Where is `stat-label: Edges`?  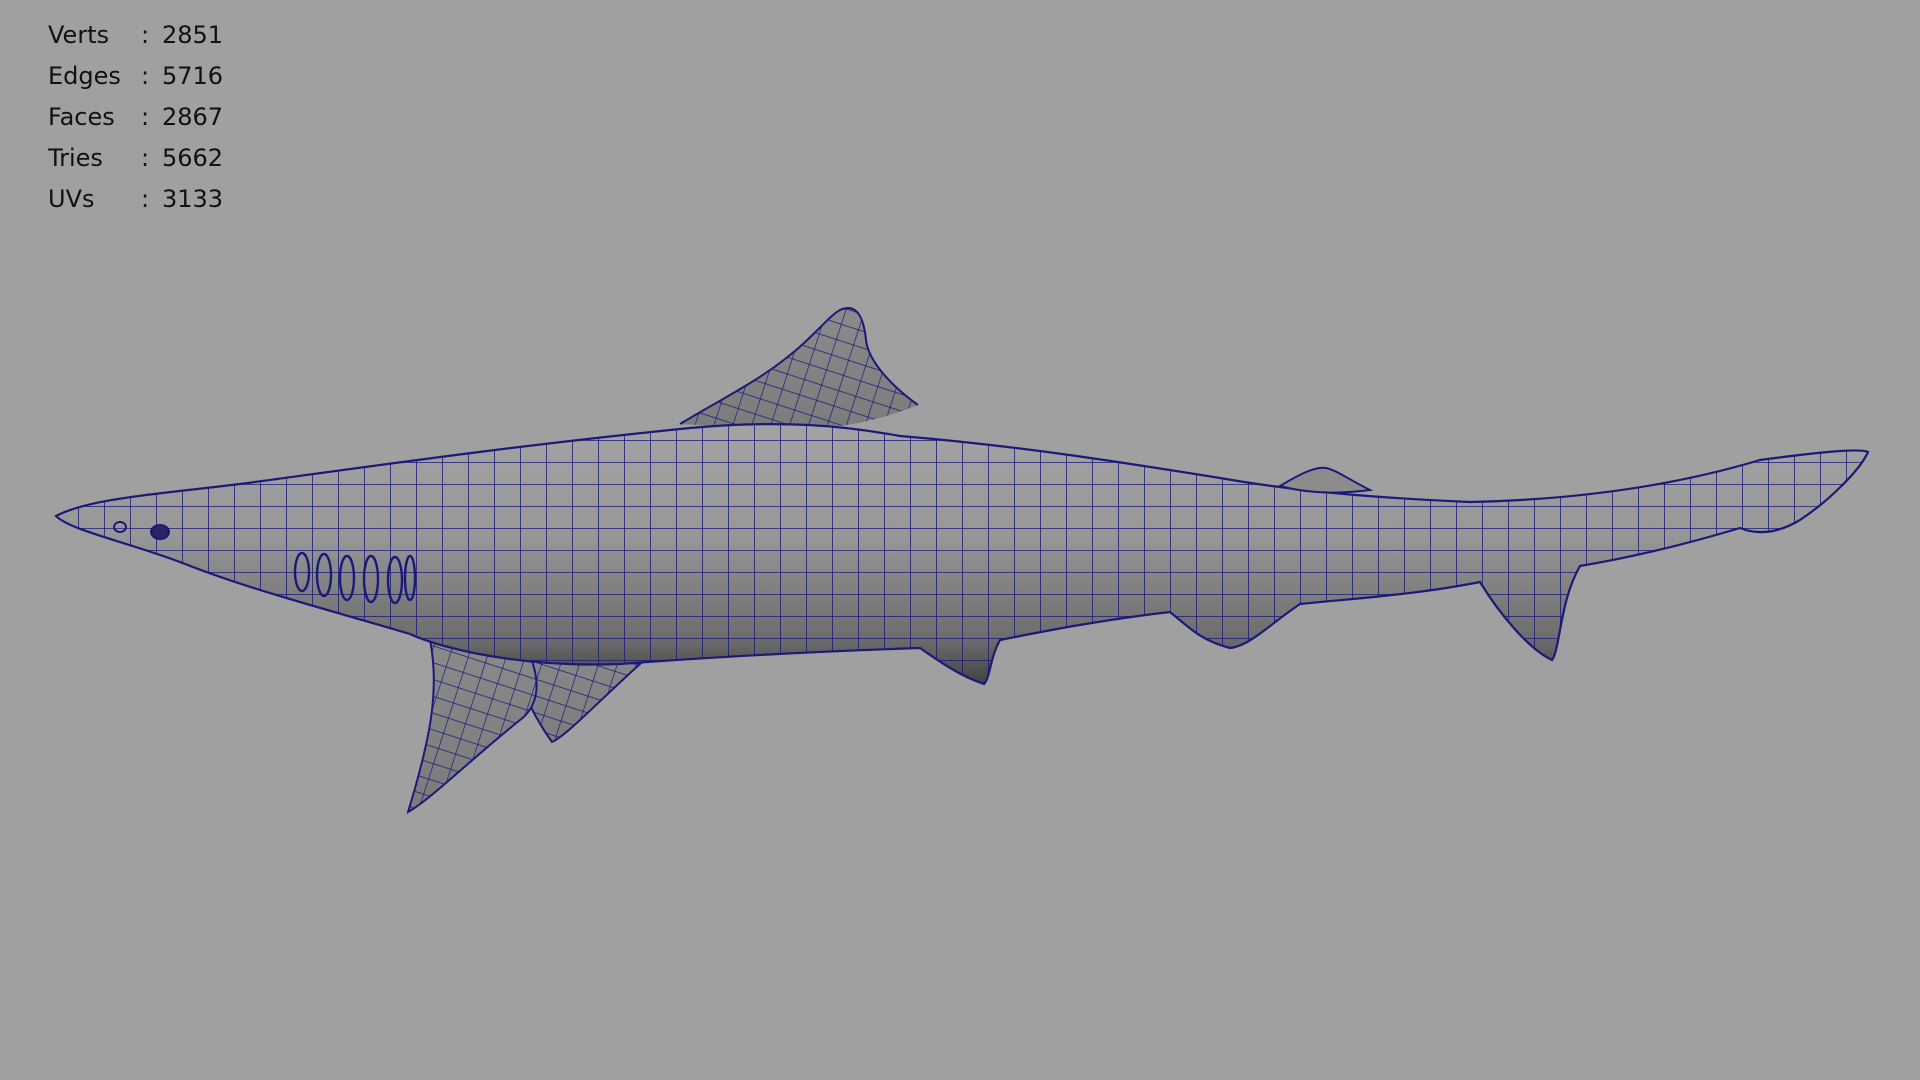 stat-label: Edges is located at coordinates (84, 75).